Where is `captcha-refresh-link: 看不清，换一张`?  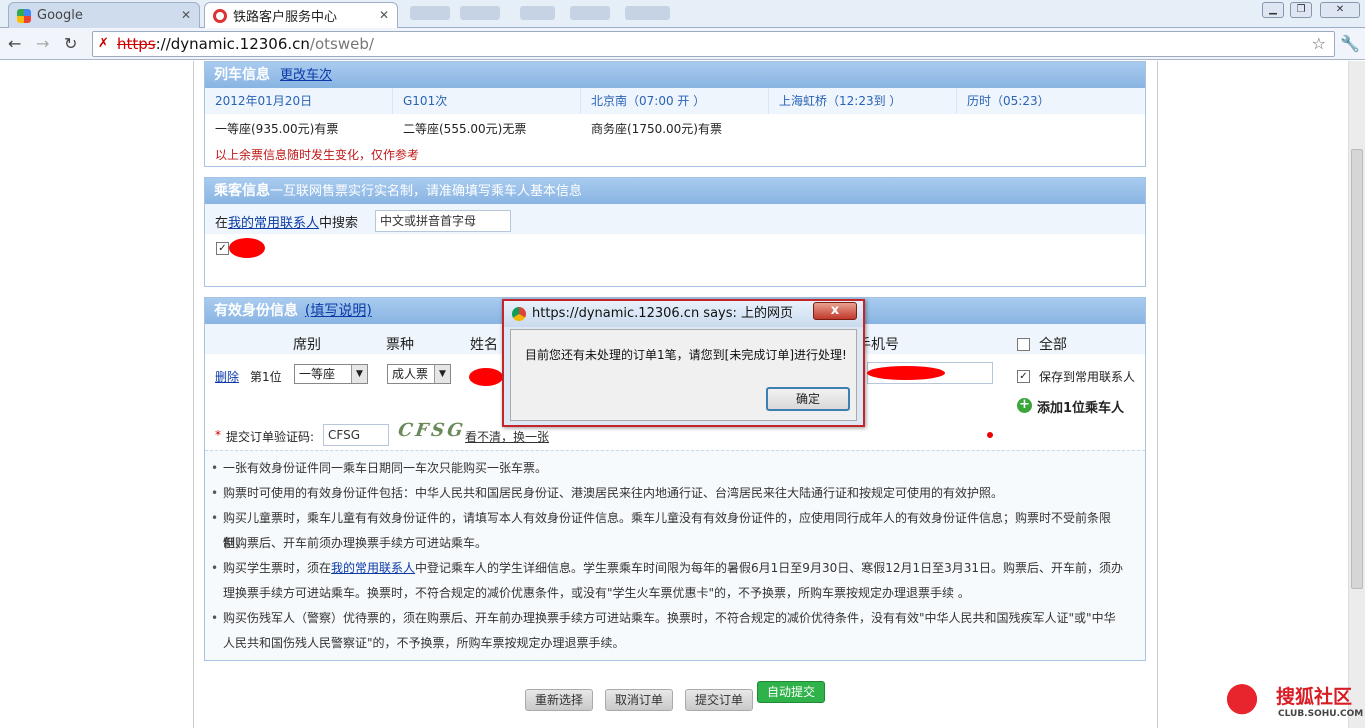
captcha-refresh-link: 看不清，换一张 is located at coordinates (507, 436).